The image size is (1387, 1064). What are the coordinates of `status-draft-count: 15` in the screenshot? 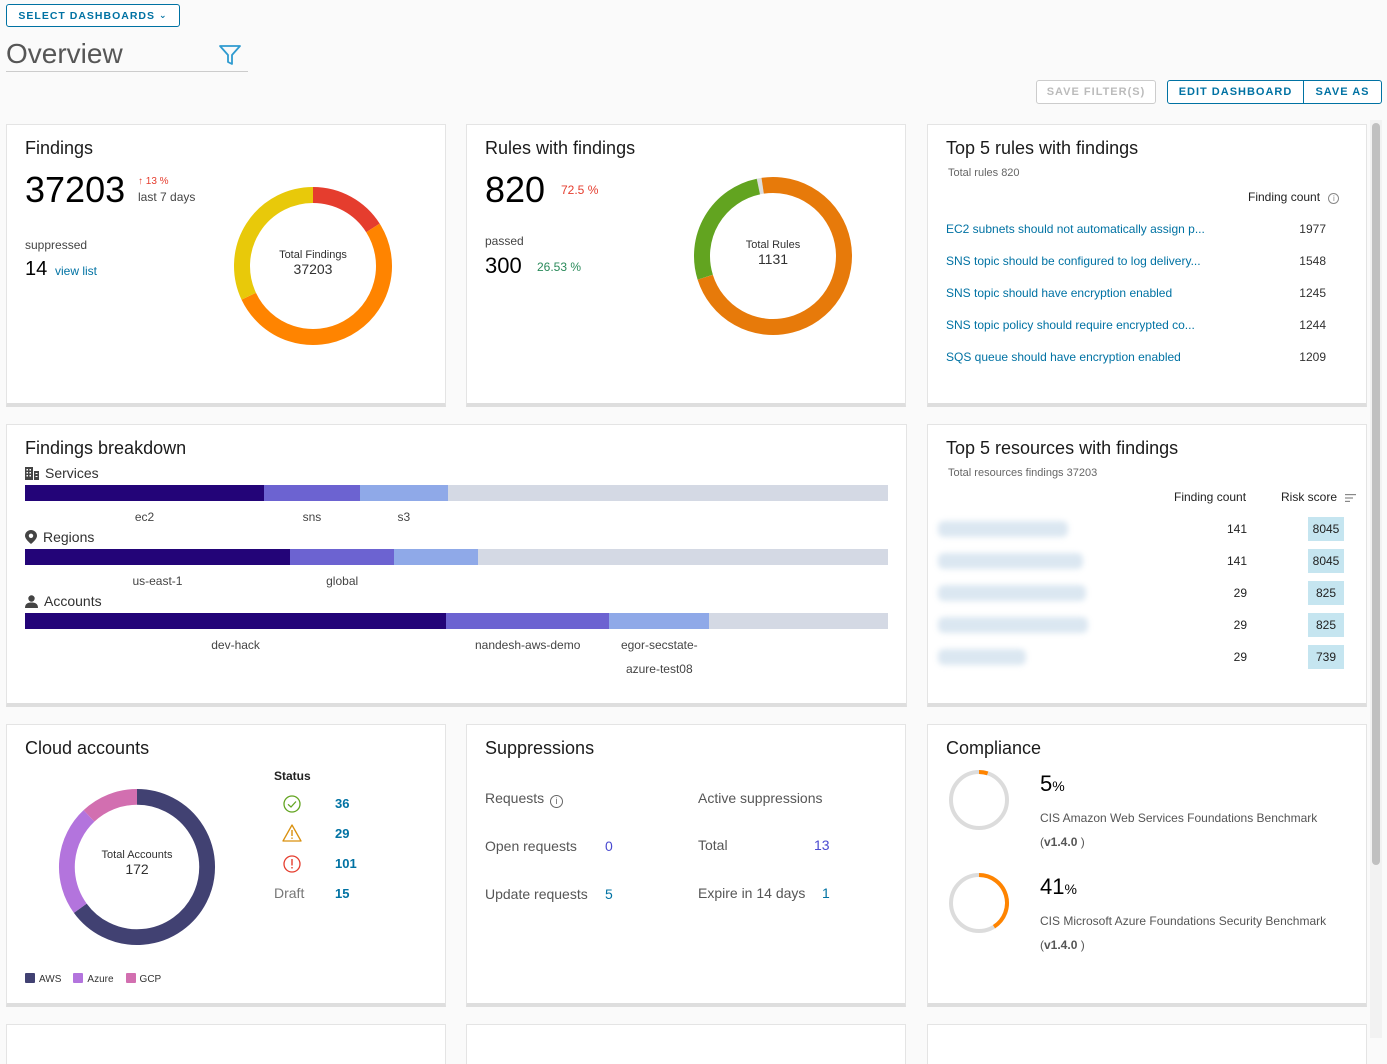 It's located at (342, 893).